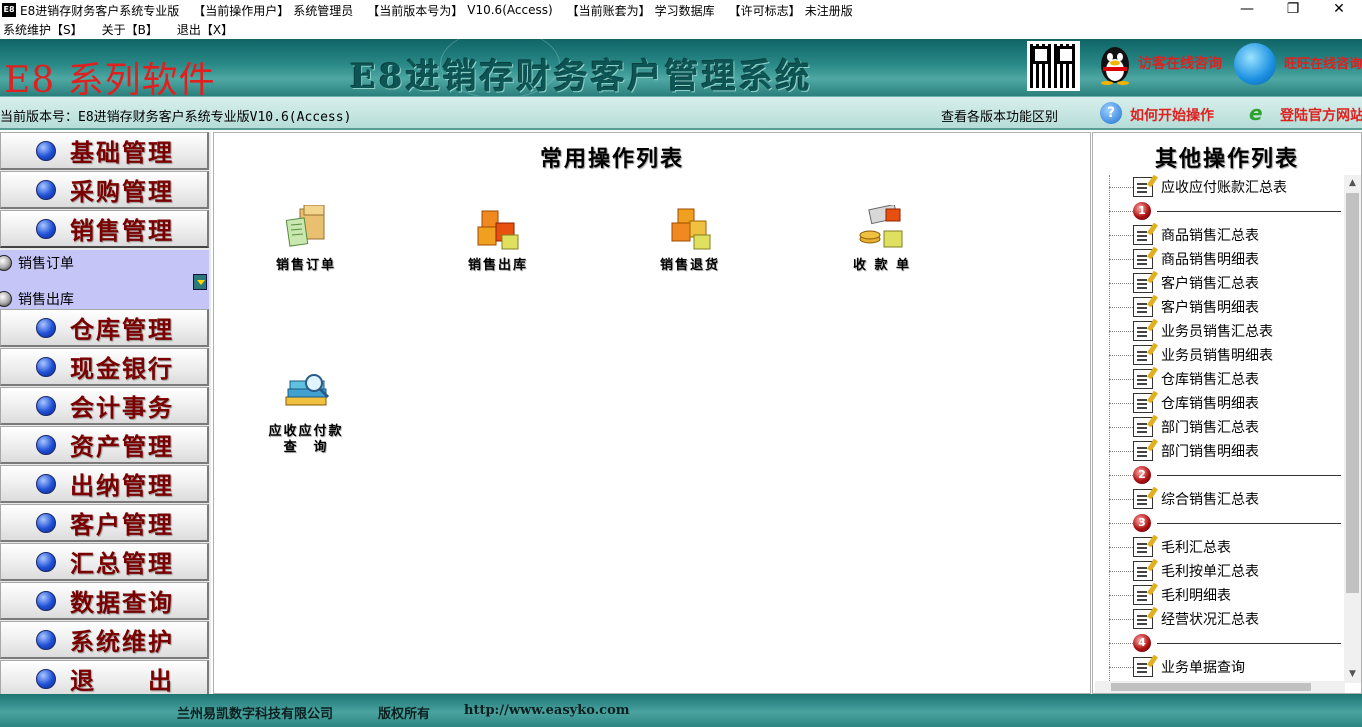  I want to click on nav-system-maintenance: 系统维护, so click(104, 640).